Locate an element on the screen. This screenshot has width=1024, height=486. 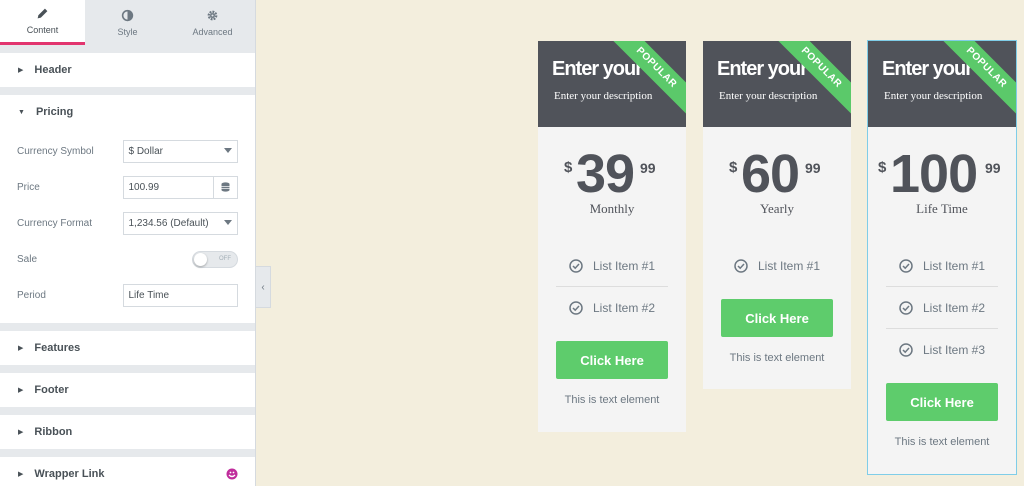
section-features: ▶ Features is located at coordinates (127, 348).